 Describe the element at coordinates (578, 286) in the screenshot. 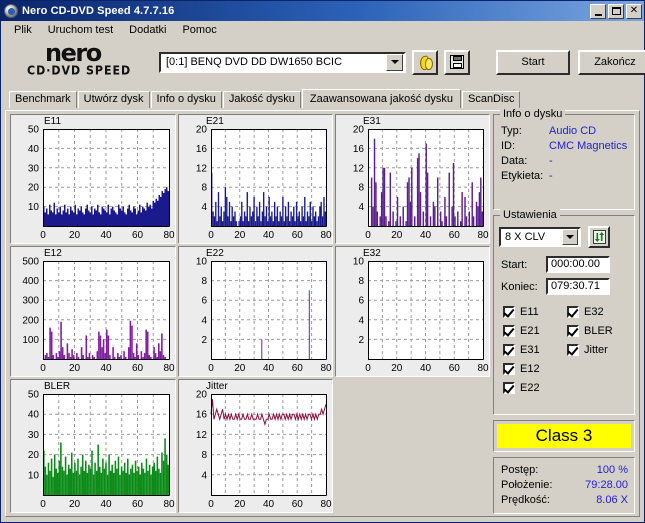

I see `end-time-input: 079:30.71` at that location.